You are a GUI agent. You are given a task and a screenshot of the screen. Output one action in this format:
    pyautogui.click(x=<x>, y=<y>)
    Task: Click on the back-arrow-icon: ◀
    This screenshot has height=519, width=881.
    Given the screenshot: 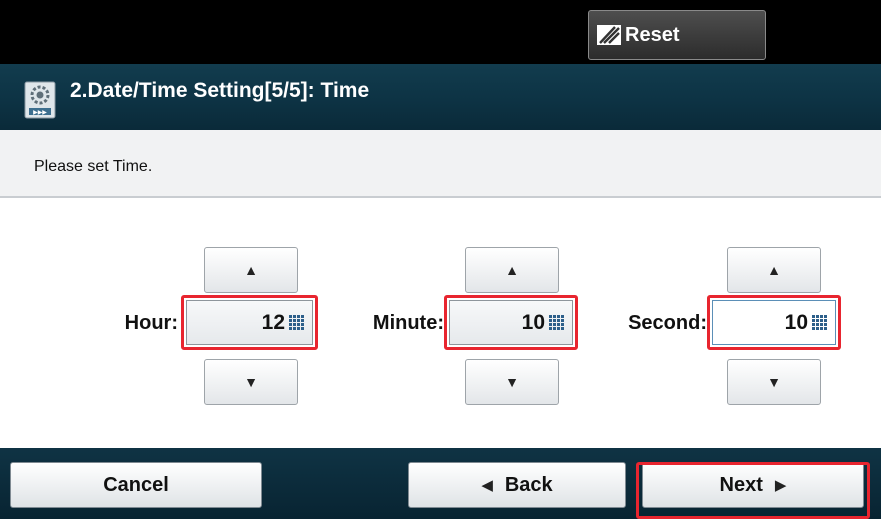 What is the action you would take?
    pyautogui.click(x=487, y=485)
    